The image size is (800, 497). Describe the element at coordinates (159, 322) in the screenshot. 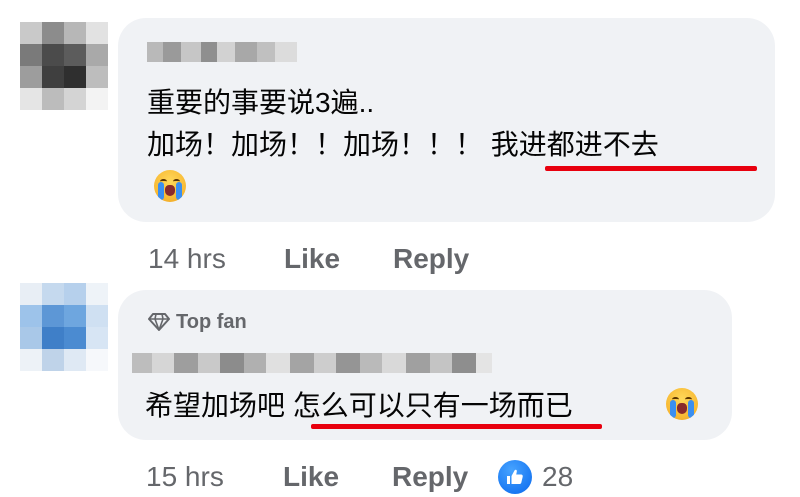

I see `diamond-icon` at that location.